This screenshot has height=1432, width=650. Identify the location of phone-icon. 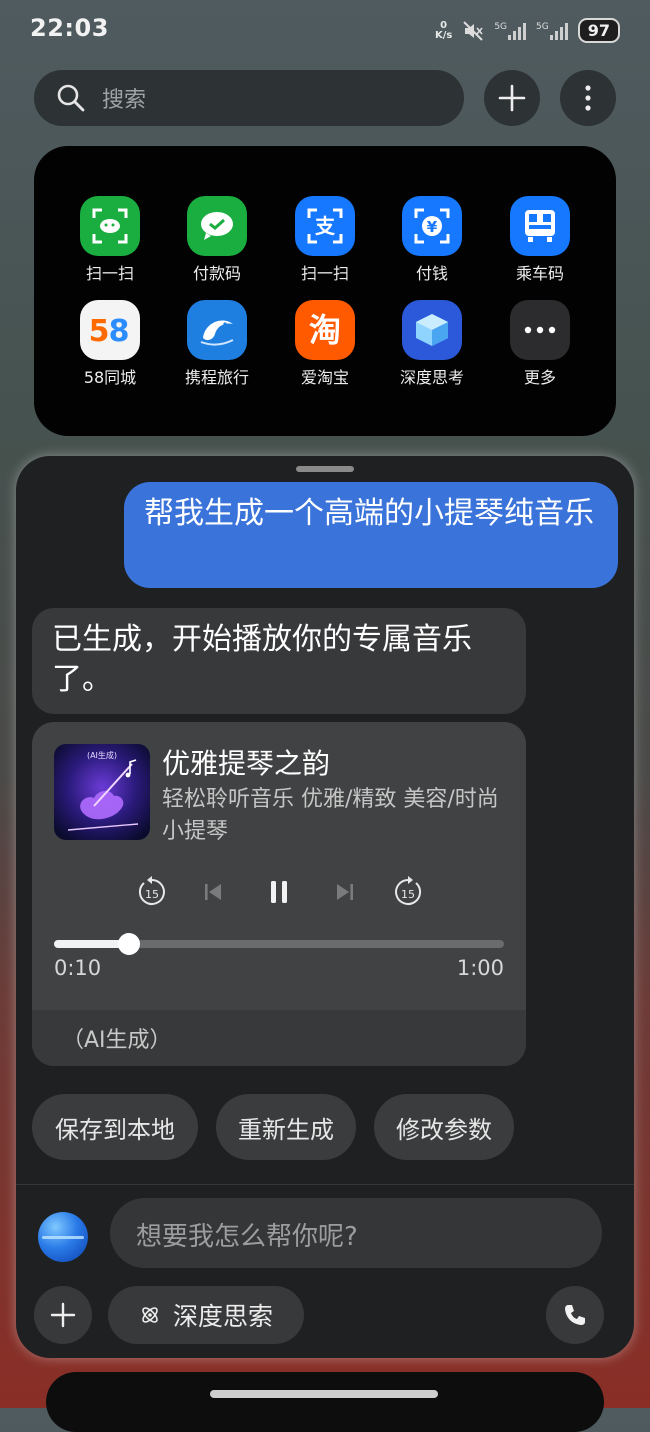
(575, 1315).